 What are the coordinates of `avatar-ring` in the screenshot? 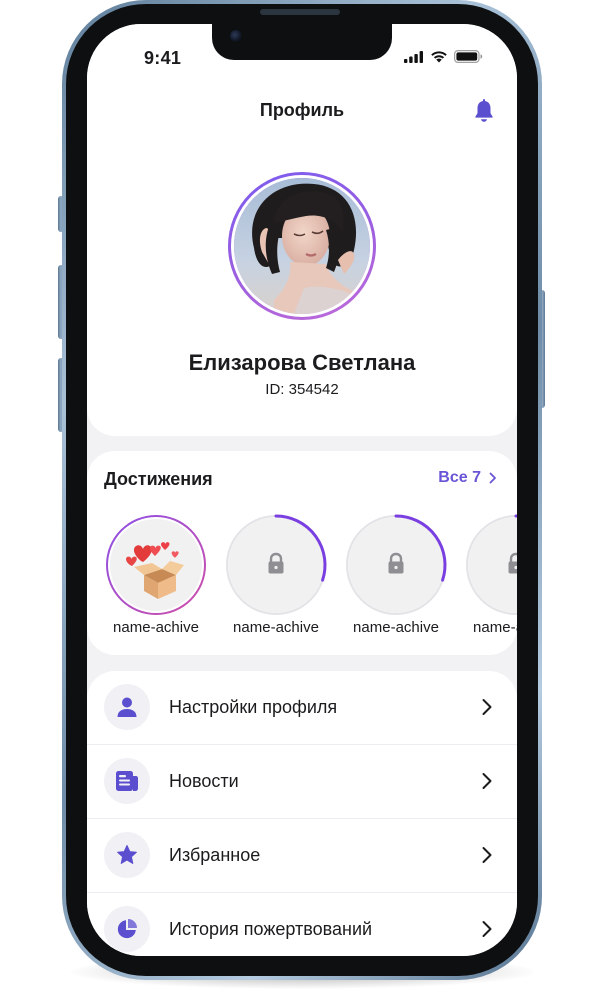 It's located at (302, 246).